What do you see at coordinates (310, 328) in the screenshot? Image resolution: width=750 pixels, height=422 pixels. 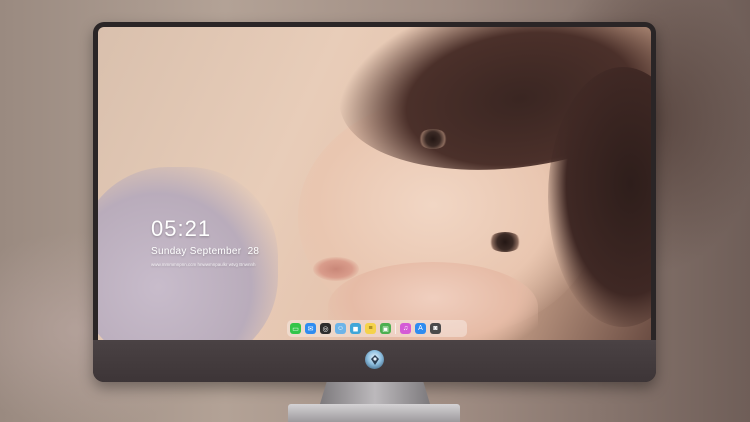 I see `mail-icon: ✉` at bounding box center [310, 328].